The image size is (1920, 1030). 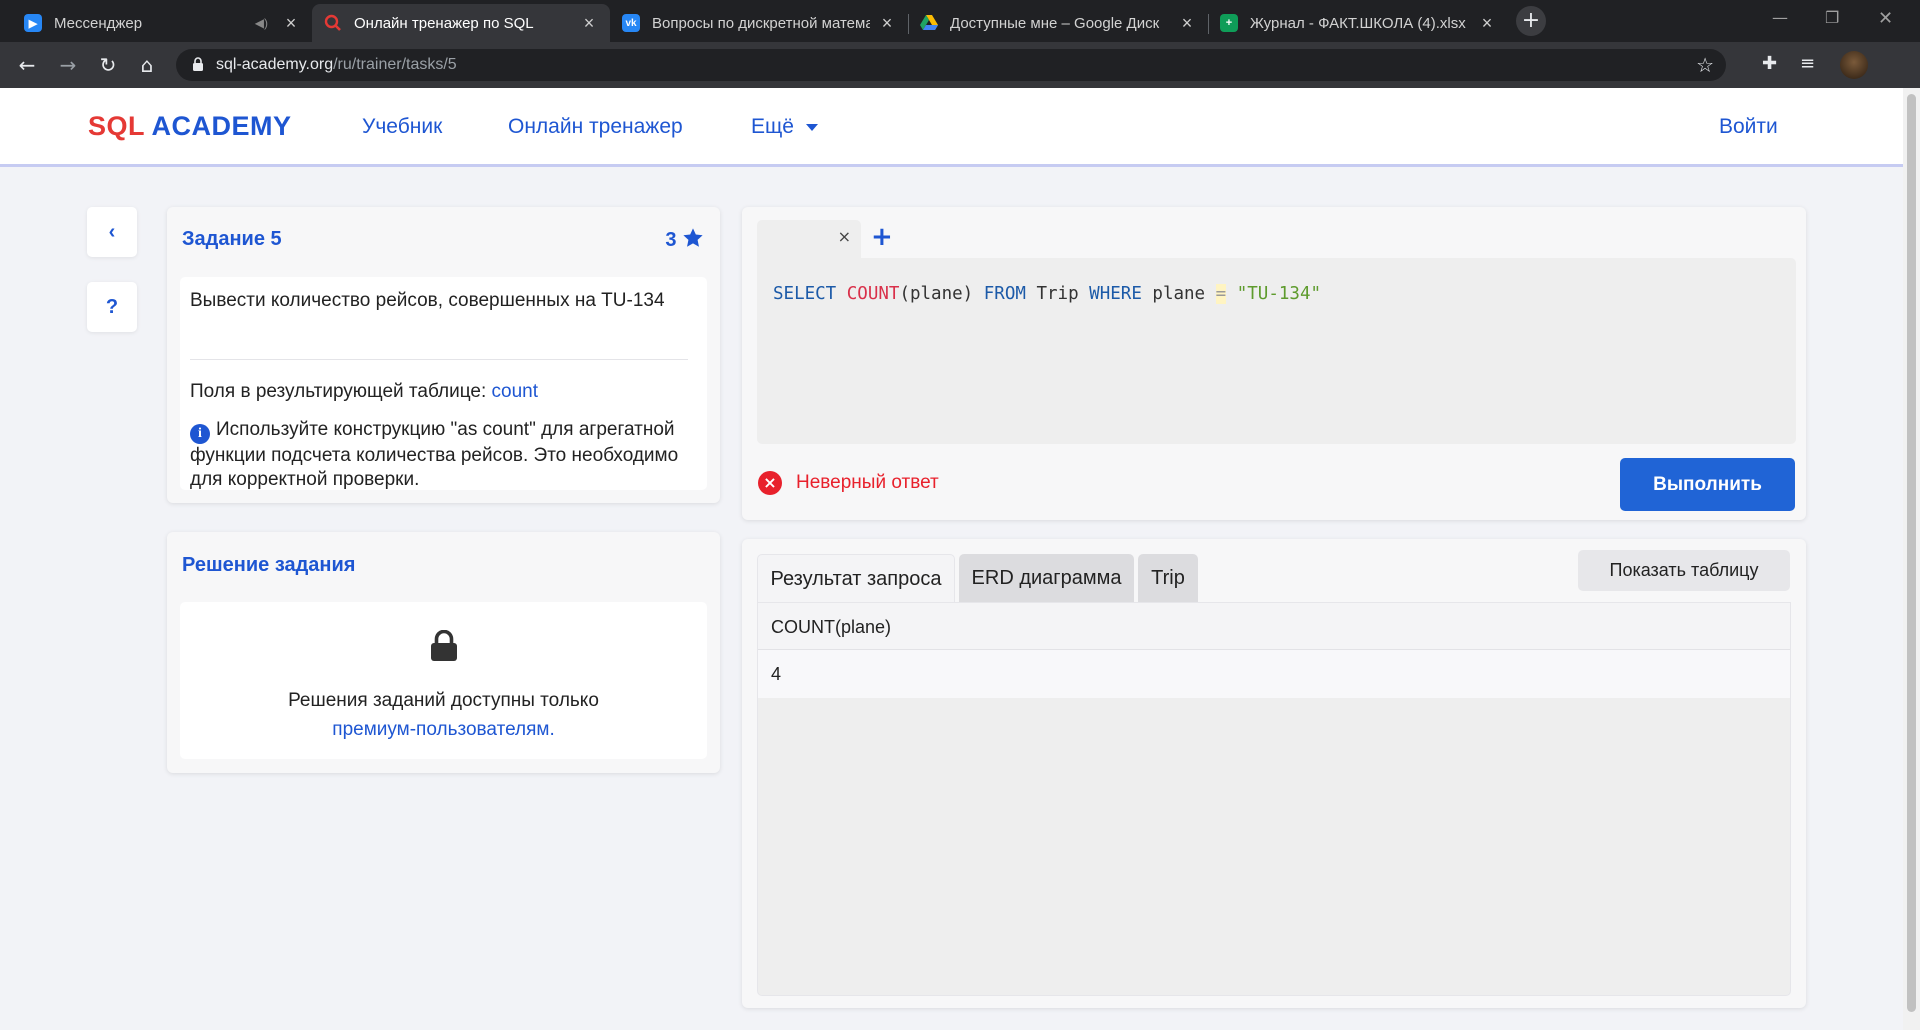 I want to click on back-arrow-icon: ←, so click(x=27, y=65).